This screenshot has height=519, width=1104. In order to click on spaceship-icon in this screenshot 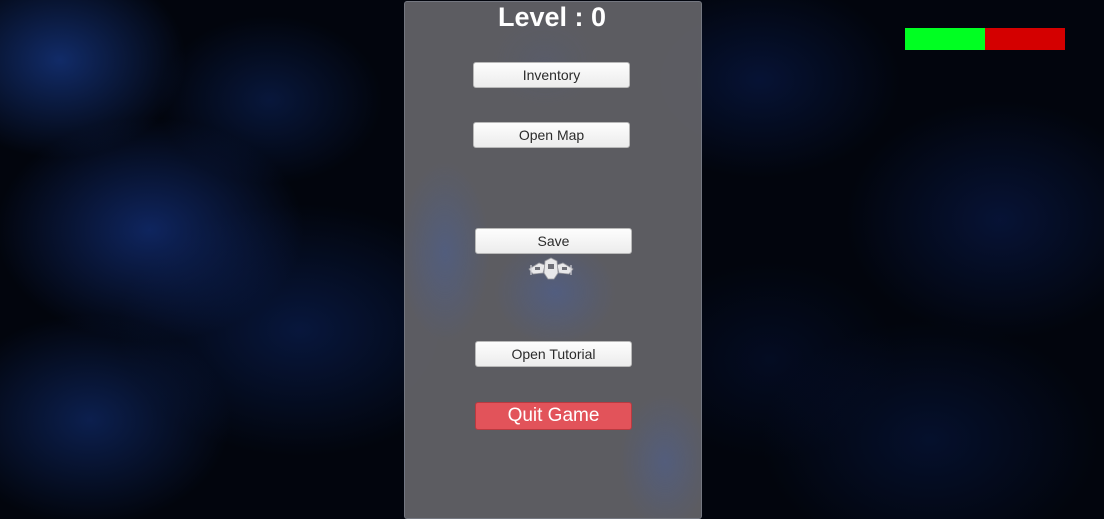, I will do `click(551, 268)`.